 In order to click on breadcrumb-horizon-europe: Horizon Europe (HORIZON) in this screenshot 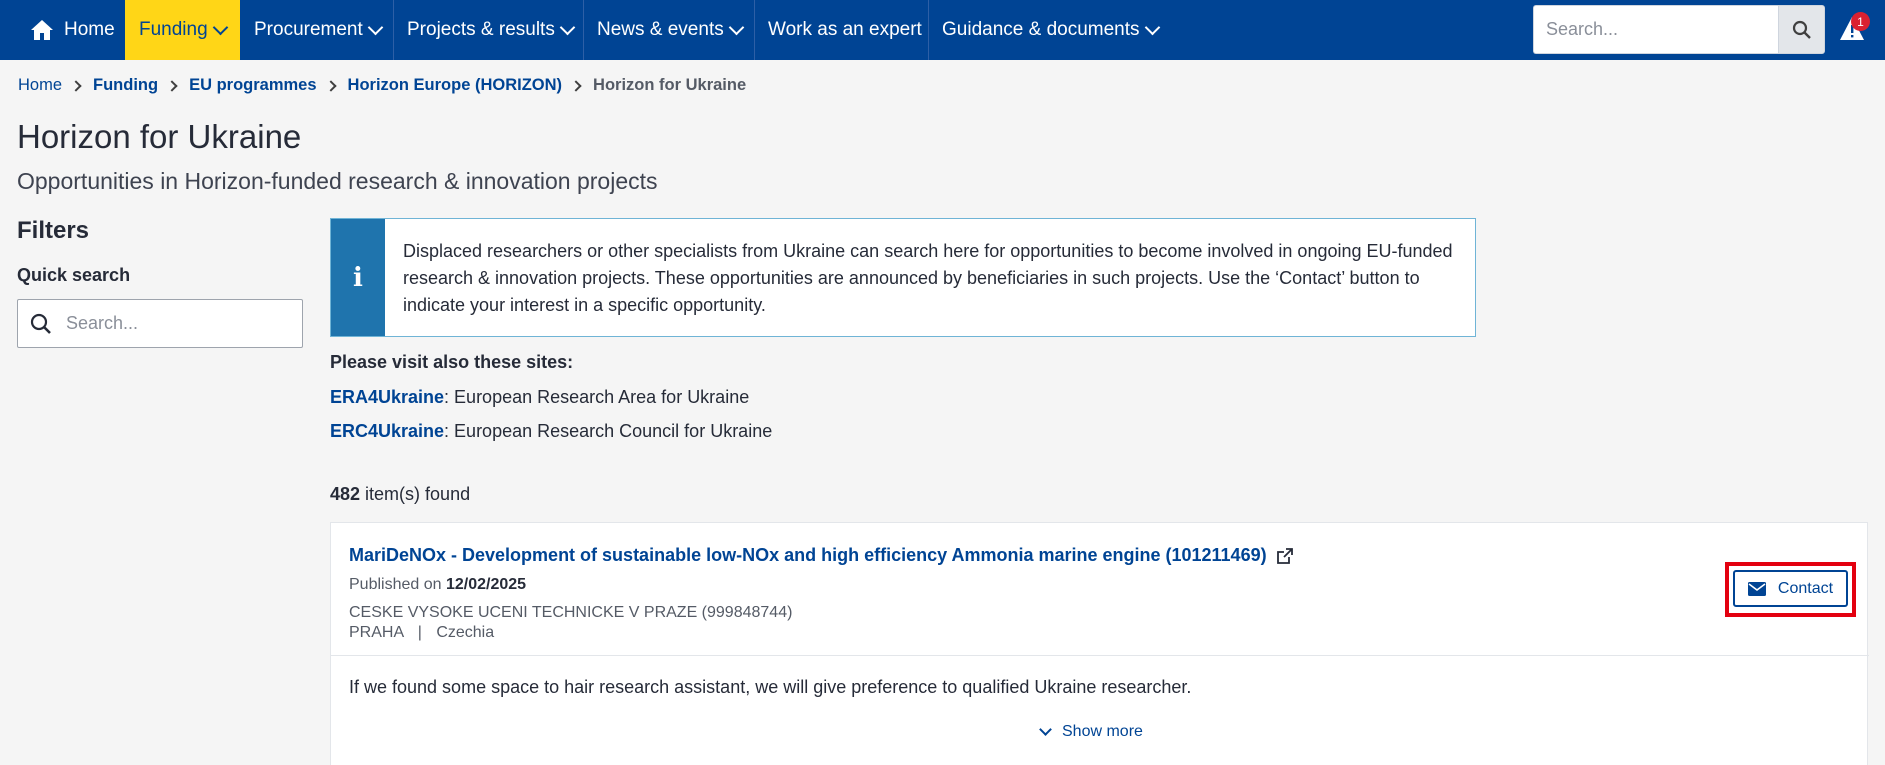, I will do `click(455, 85)`.